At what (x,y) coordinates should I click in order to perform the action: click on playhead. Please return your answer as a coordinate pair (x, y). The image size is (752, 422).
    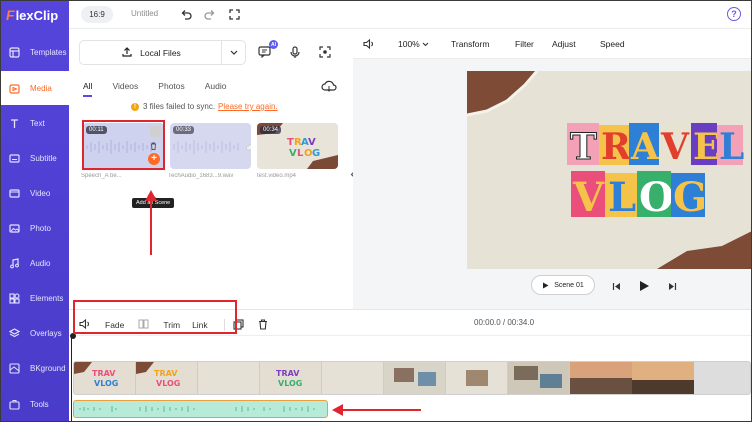
    Looking at the image, I should click on (73, 377).